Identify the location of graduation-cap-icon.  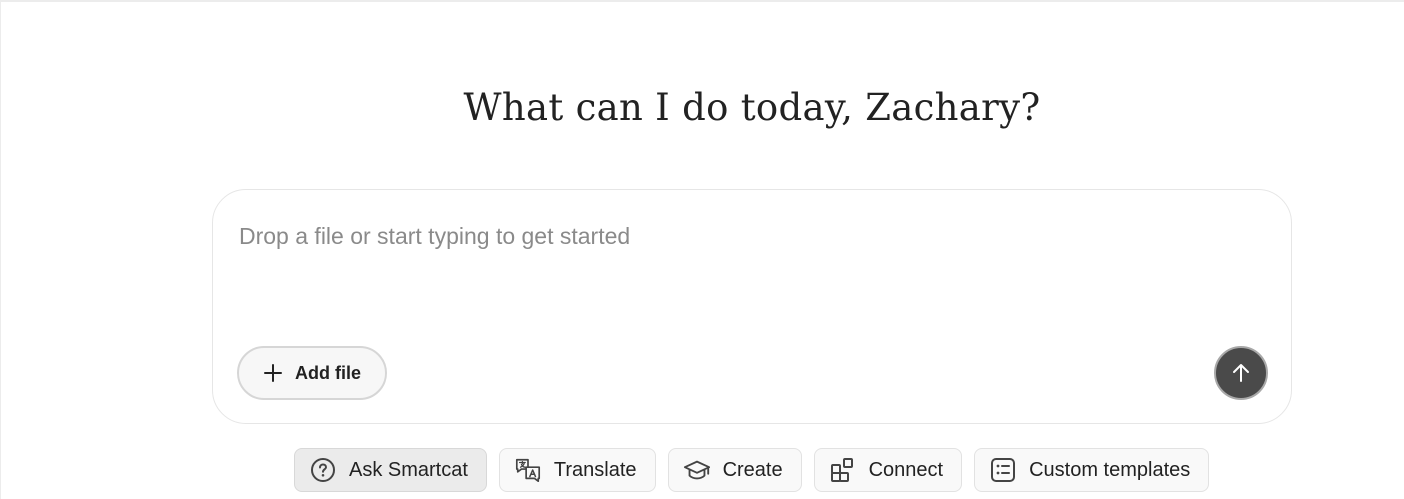
(697, 470).